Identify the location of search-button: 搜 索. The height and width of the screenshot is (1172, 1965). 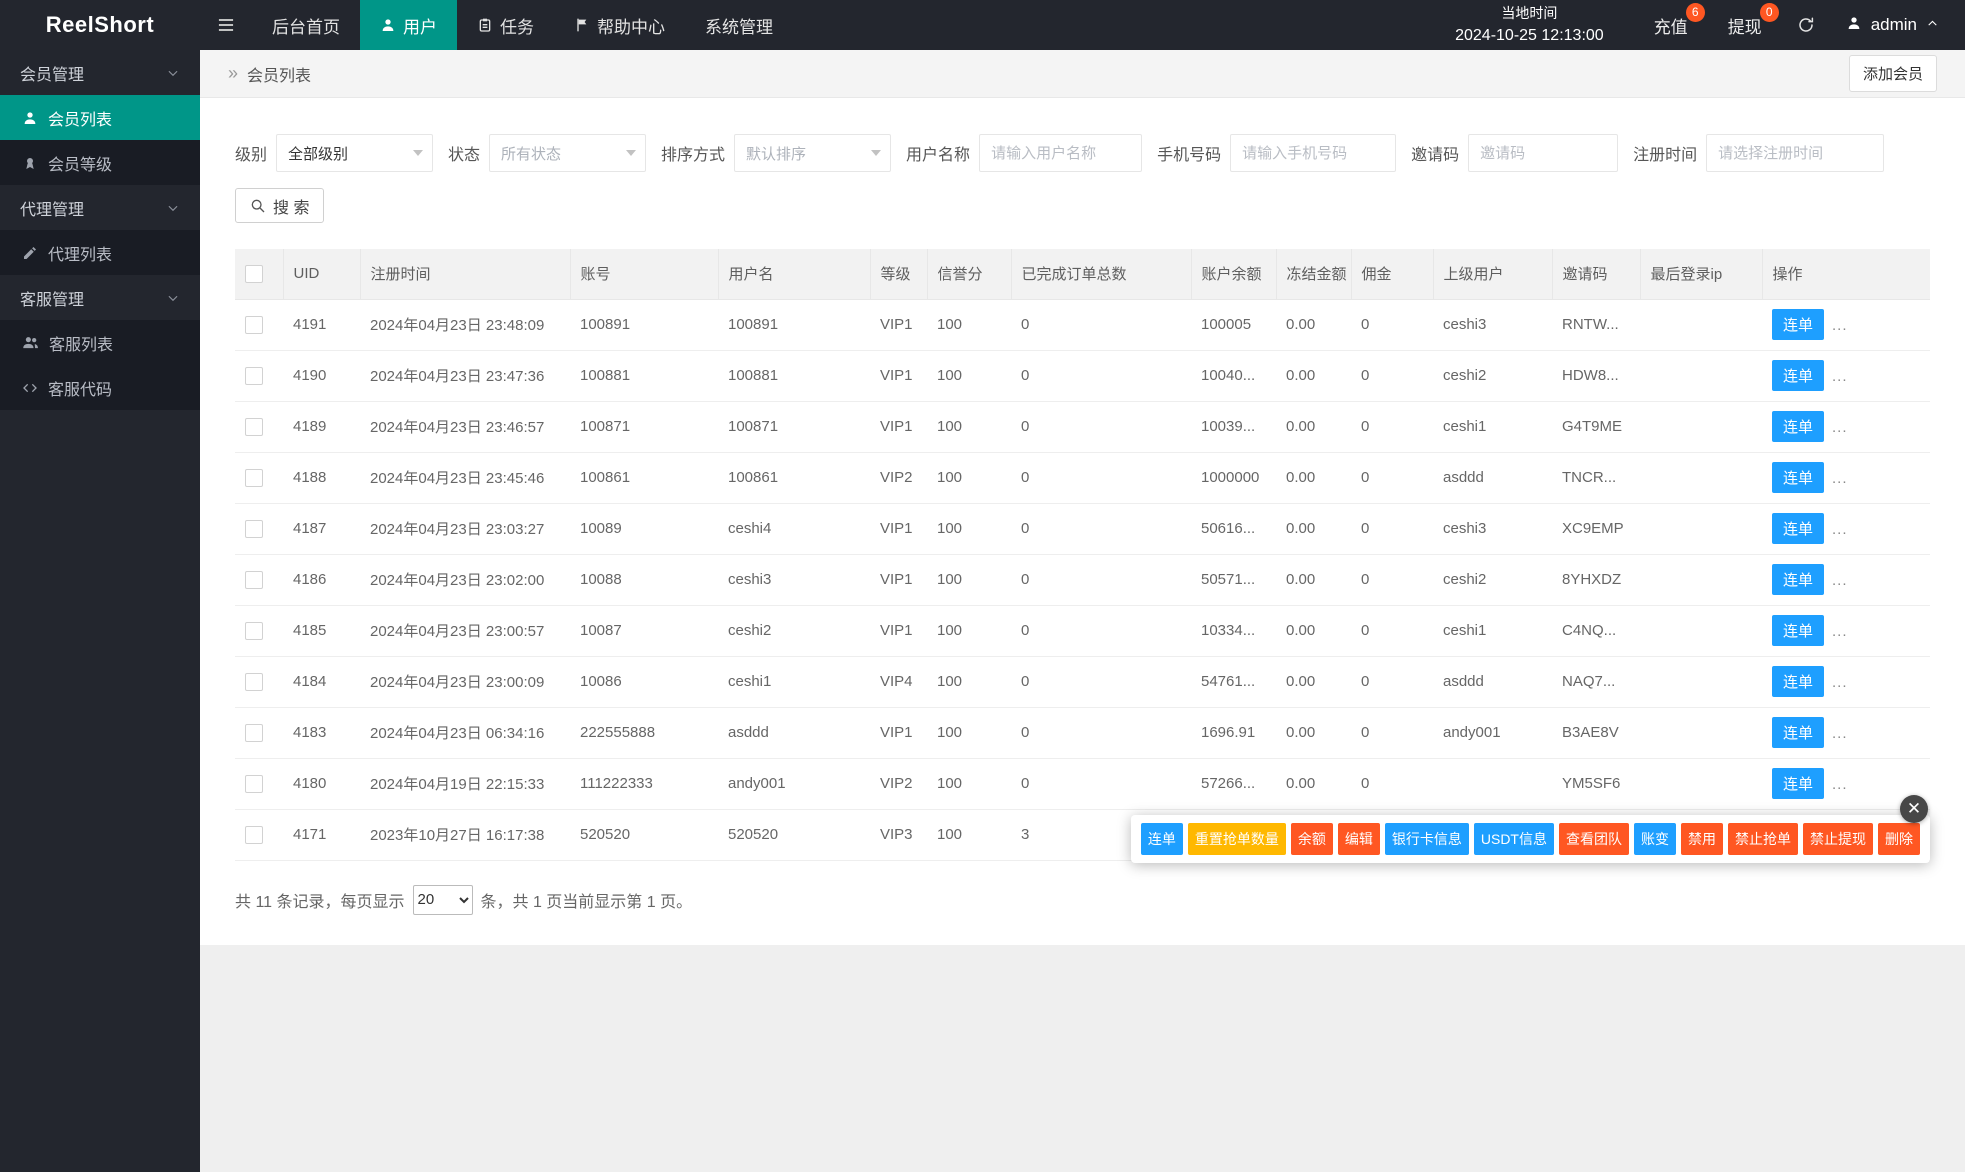
(280, 205).